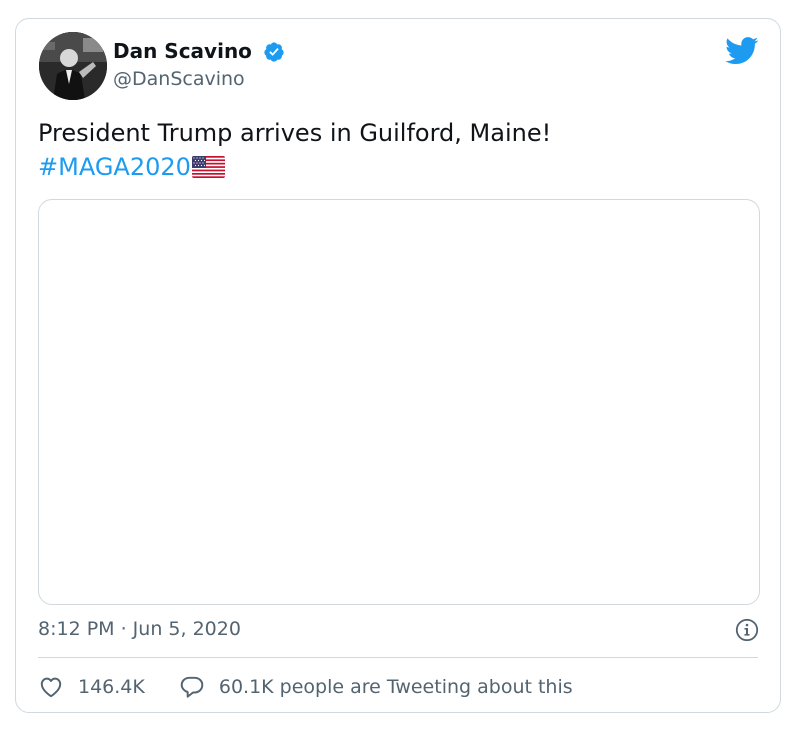  I want to click on divider, so click(398, 657).